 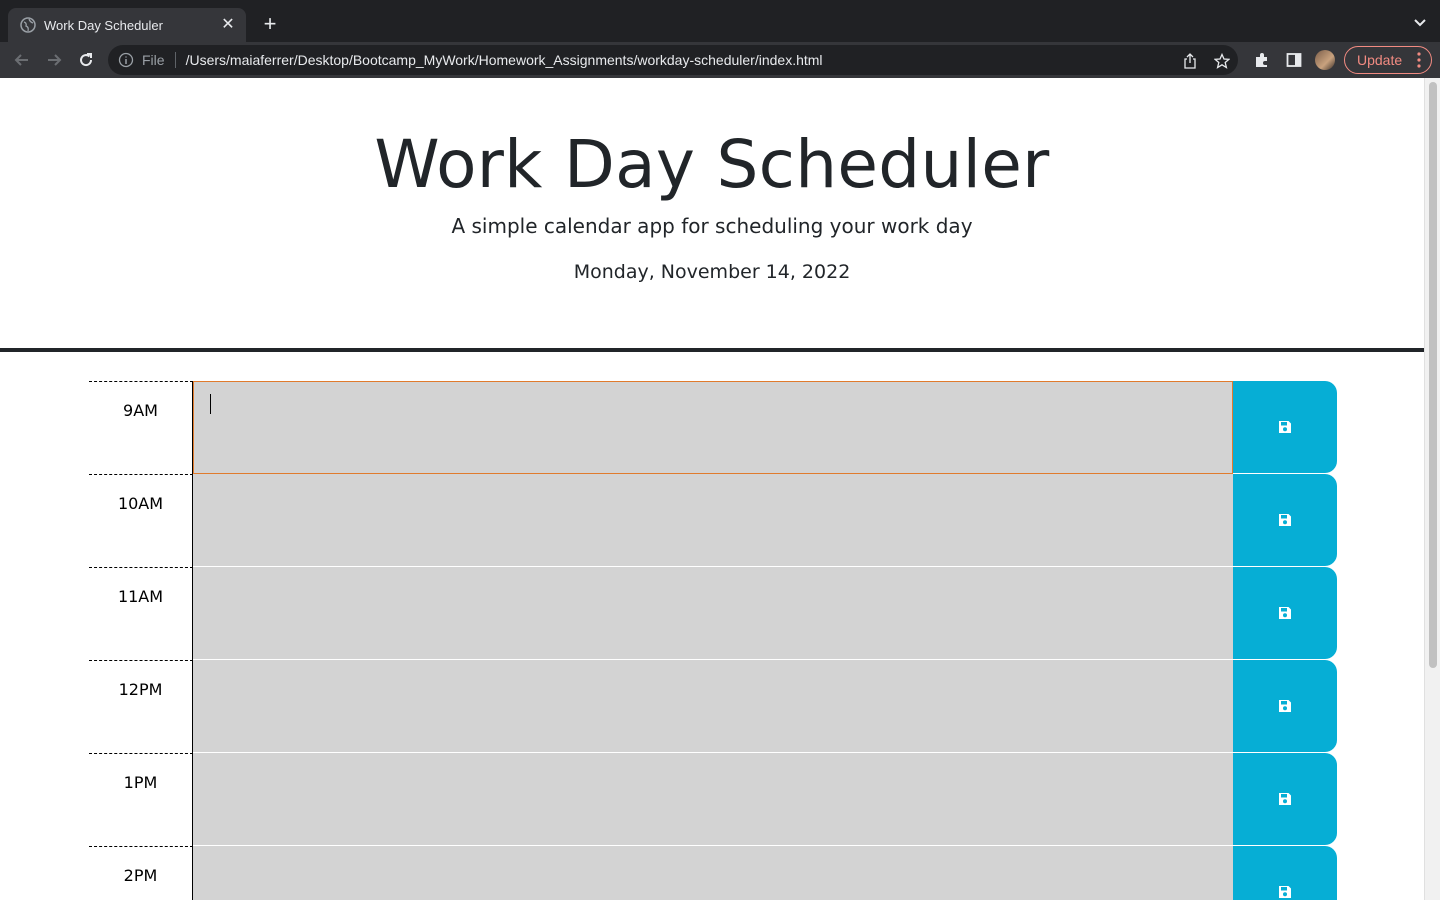 I want to click on hour-label: 12PM, so click(x=141, y=706).